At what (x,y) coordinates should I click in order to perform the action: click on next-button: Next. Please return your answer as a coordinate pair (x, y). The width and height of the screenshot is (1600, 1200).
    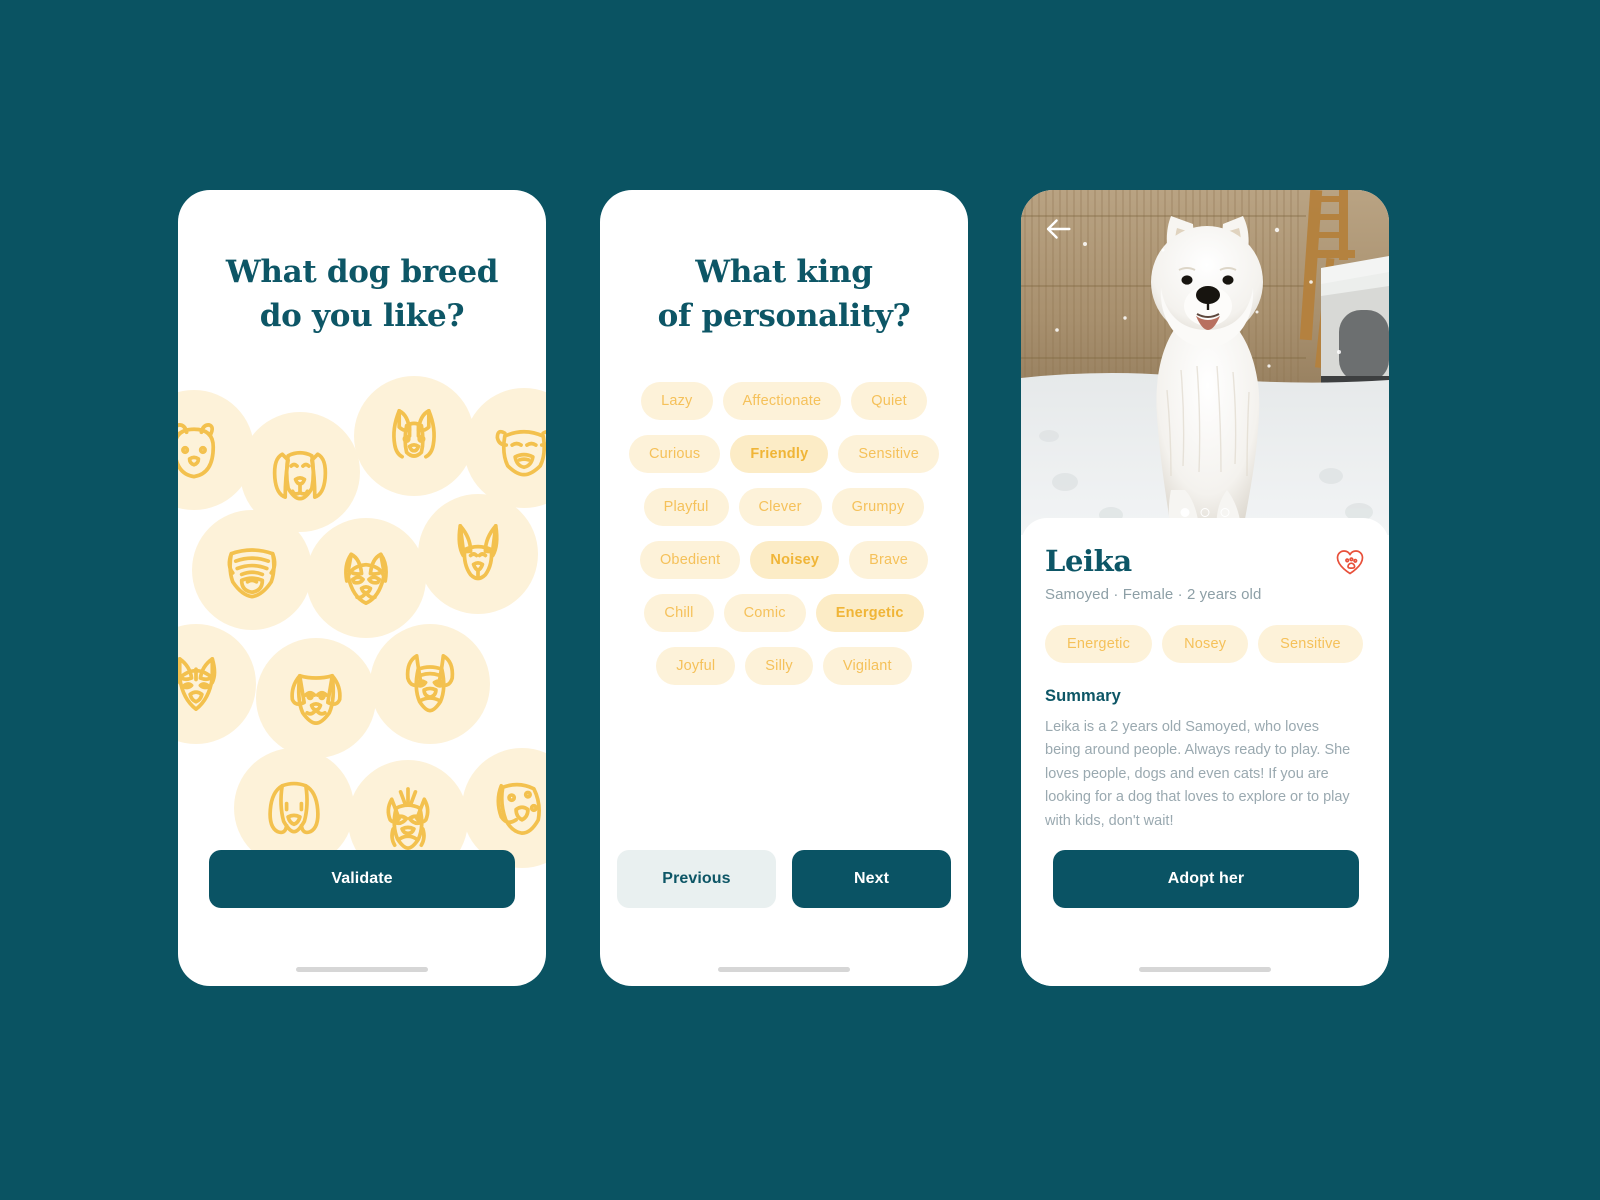
    Looking at the image, I should click on (871, 879).